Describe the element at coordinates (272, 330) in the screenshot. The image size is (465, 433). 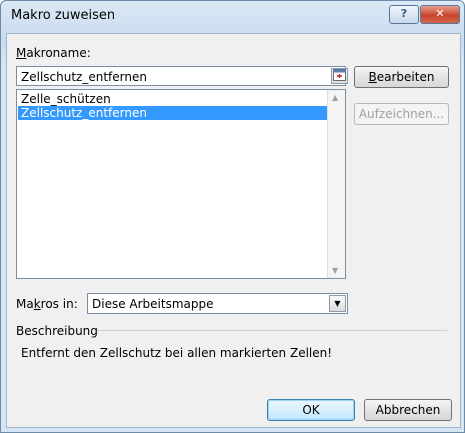
I see `description-divider` at that location.